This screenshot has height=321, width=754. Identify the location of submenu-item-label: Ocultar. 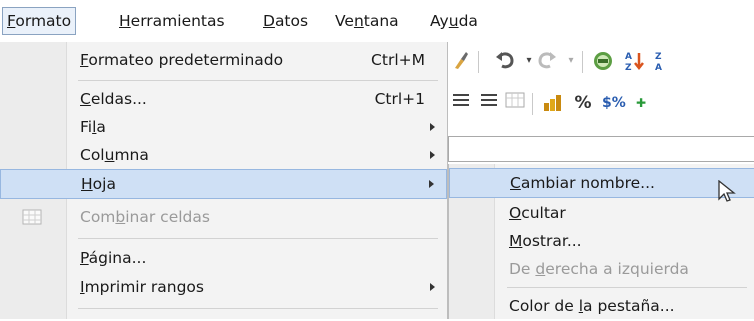
(537, 213).